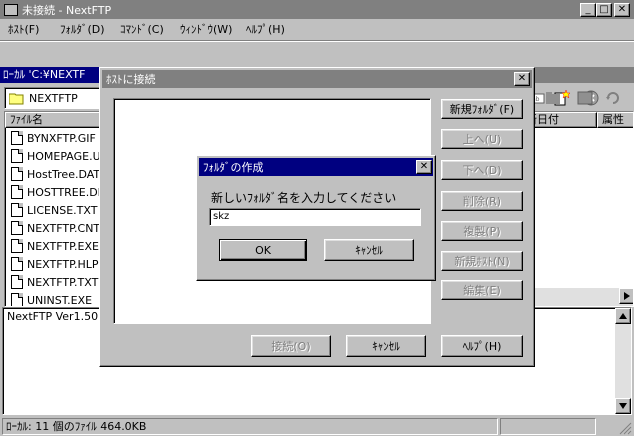 This screenshot has width=634, height=436. I want to click on folder-name-value: skz, so click(221, 216).